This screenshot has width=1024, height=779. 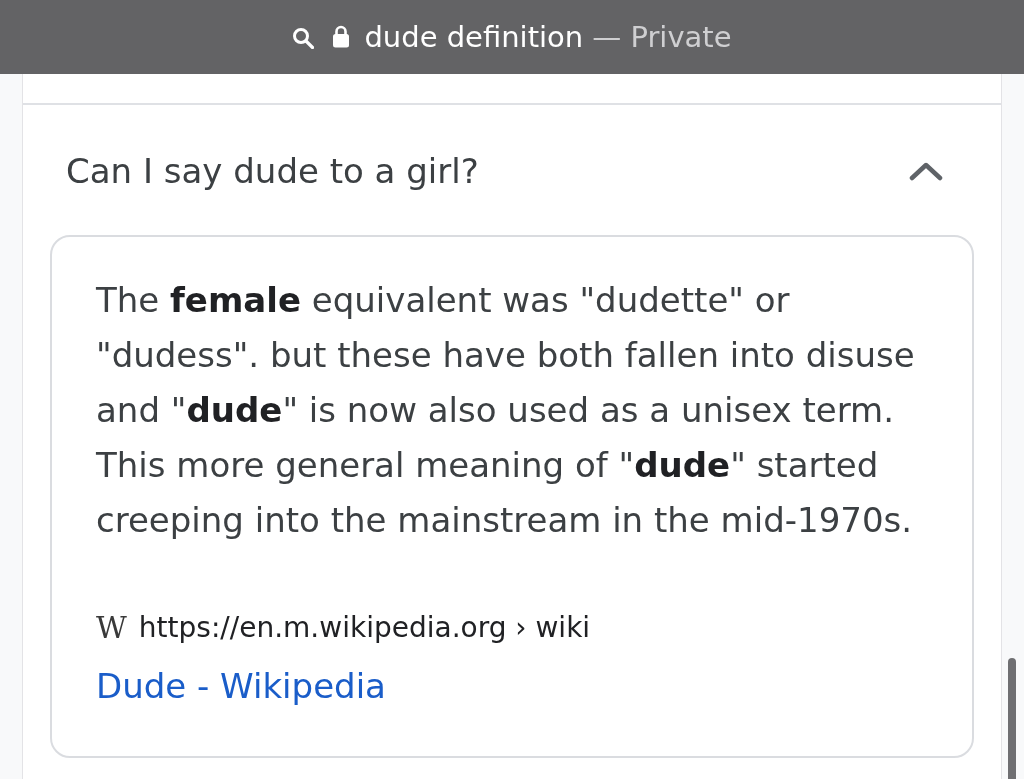 I want to click on source-url: https://en.m.wikipedia.org › wiki, so click(x=364, y=628).